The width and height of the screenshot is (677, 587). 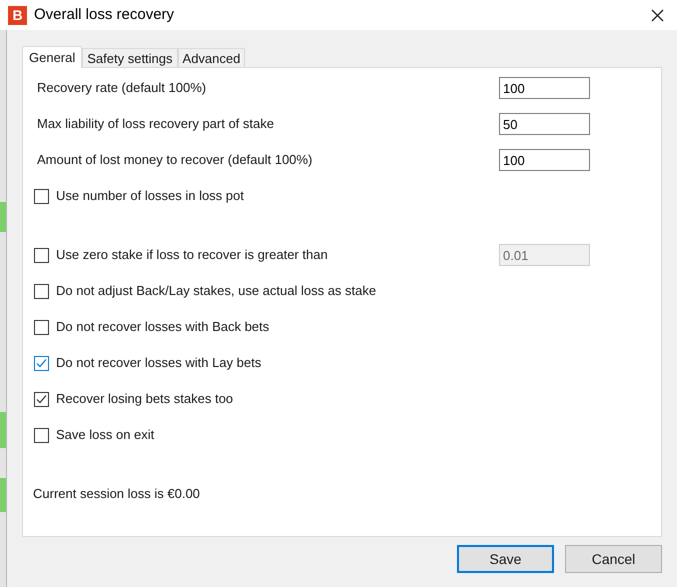 What do you see at coordinates (505, 559) in the screenshot?
I see `dialog-button: Save` at bounding box center [505, 559].